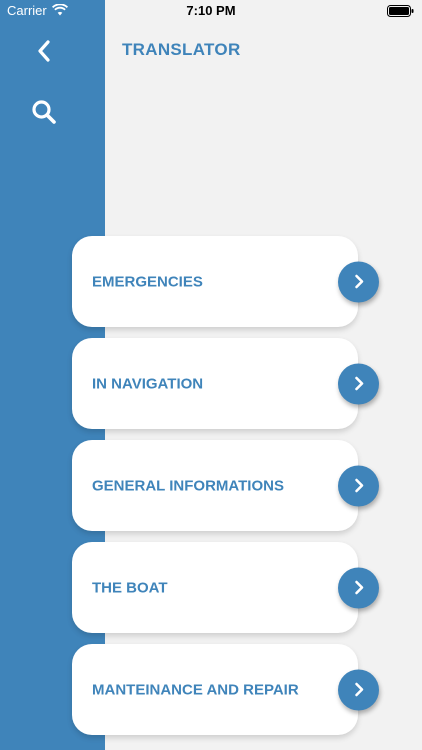 The width and height of the screenshot is (422, 750). What do you see at coordinates (225, 383) in the screenshot?
I see `menu-item-in-navigation: IN NAVIGATION` at bounding box center [225, 383].